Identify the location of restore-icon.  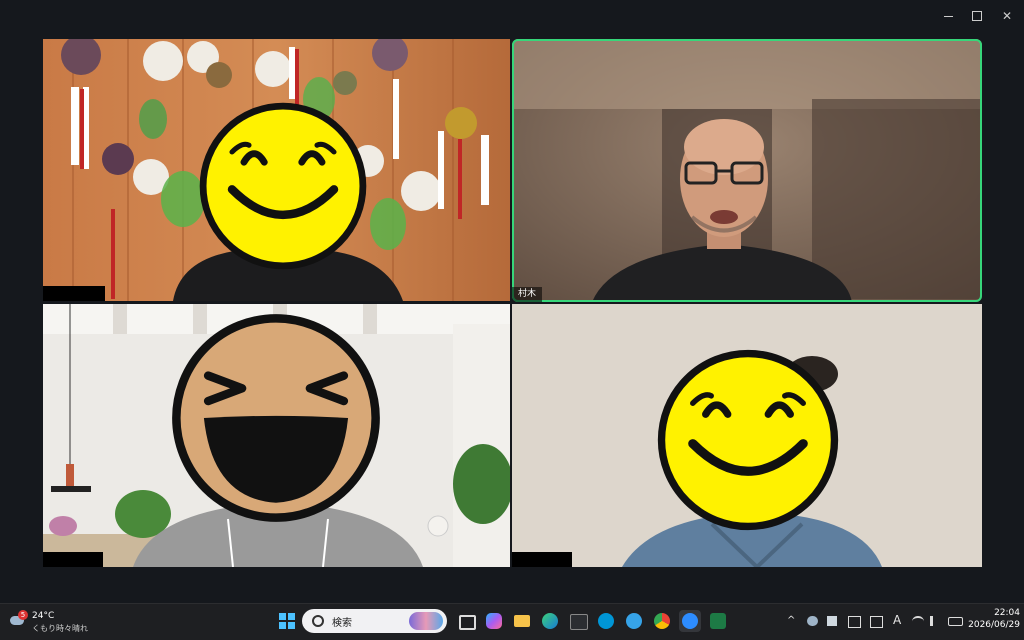
(977, 16).